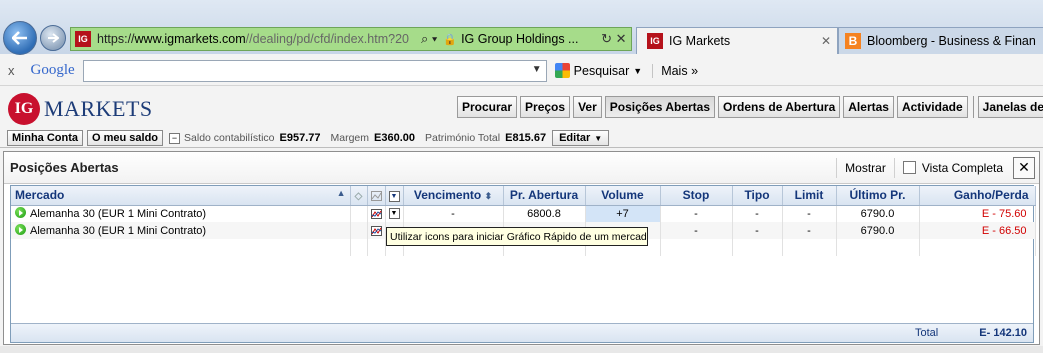 The height and width of the screenshot is (353, 1043). Describe the element at coordinates (779, 107) in the screenshot. I see `nav-ordens-abertura: Ordens de Abertura` at that location.